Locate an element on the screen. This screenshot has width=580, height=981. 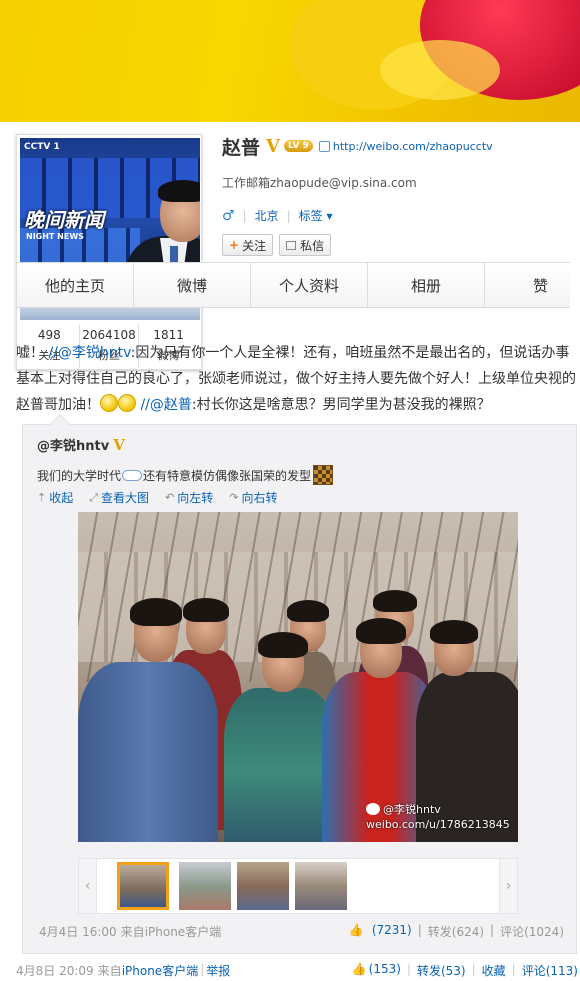
chevron-right-icon: › is located at coordinates (508, 886).